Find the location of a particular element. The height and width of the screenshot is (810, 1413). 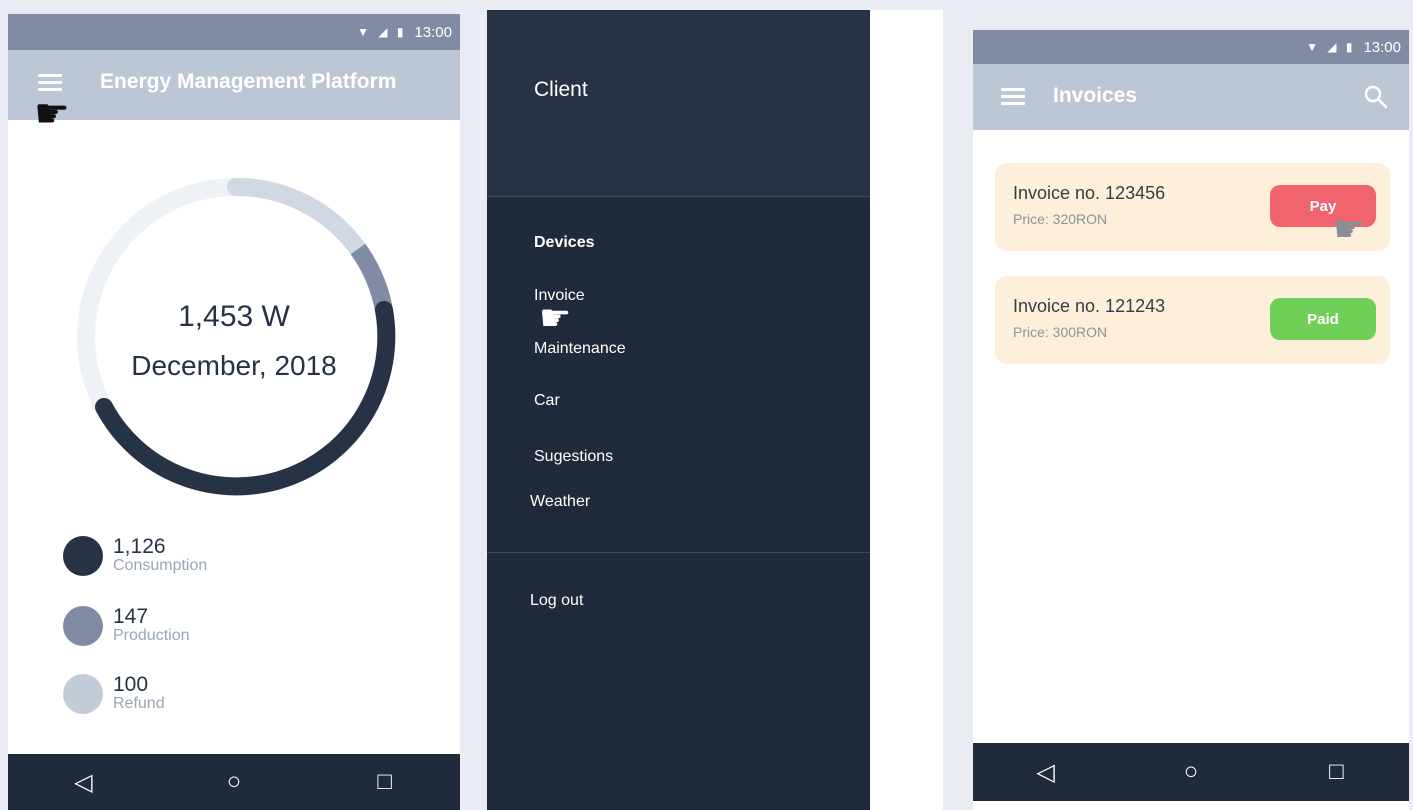

app-title: Energy Management Platform is located at coordinates (248, 81).